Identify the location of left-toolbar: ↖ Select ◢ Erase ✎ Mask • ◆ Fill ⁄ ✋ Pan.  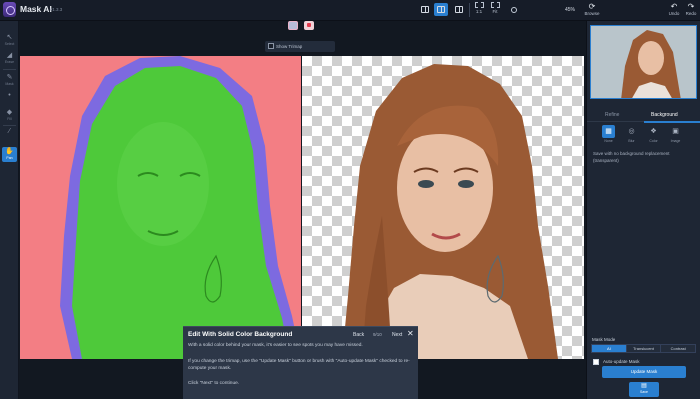
(9, 210).